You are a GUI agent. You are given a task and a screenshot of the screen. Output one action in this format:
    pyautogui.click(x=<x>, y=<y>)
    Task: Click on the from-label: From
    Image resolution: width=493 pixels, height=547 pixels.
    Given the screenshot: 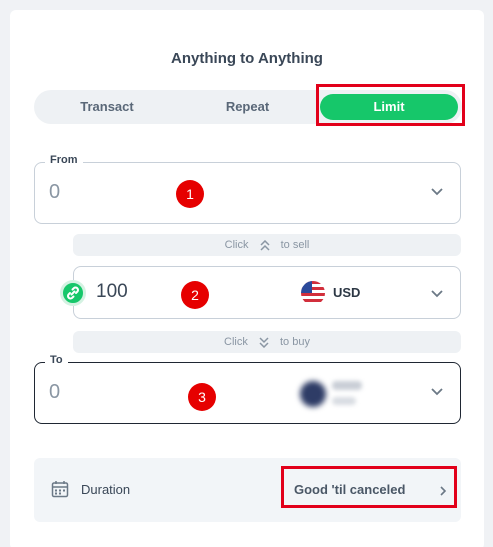 What is the action you would take?
    pyautogui.click(x=64, y=160)
    